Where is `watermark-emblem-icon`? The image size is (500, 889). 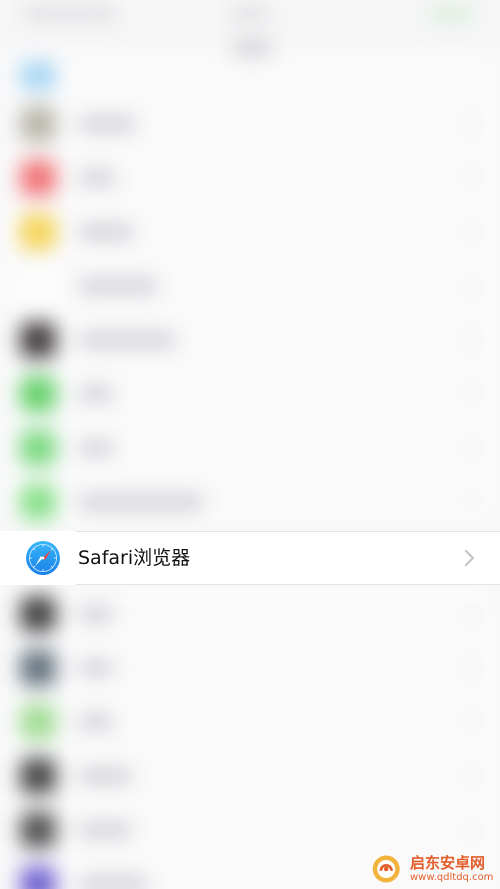
watermark-emblem-icon is located at coordinates (386, 869).